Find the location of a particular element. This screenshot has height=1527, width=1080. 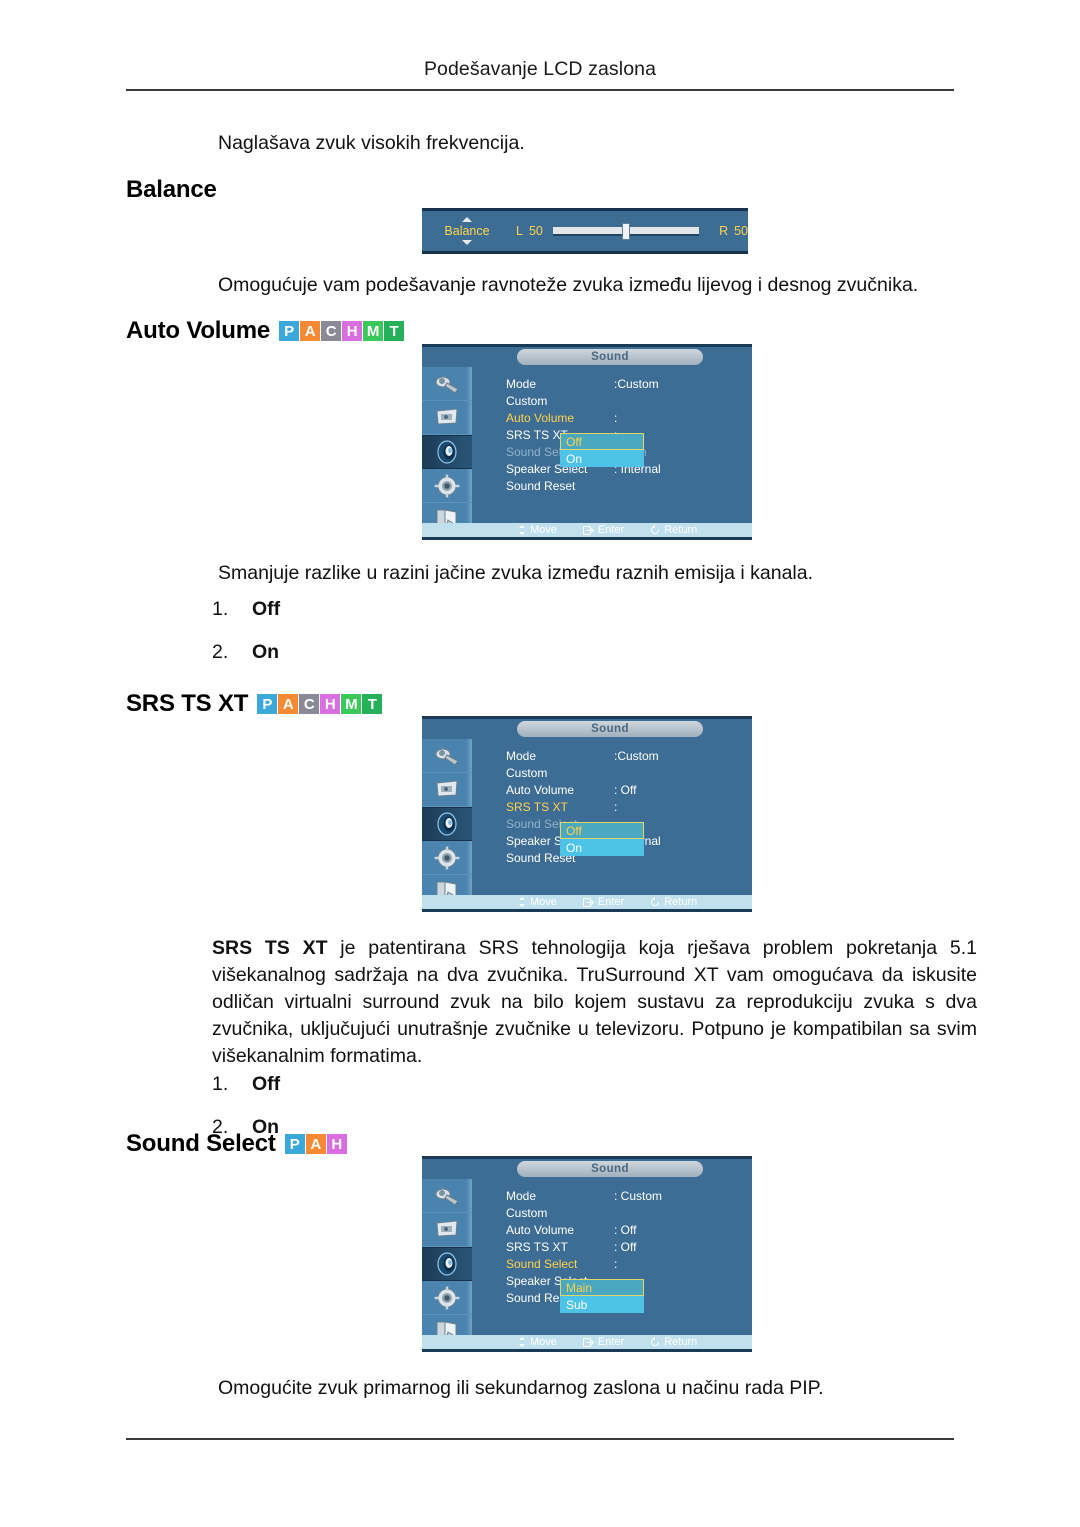

osd-menu-item: SRS TS XT: is located at coordinates (629, 806).